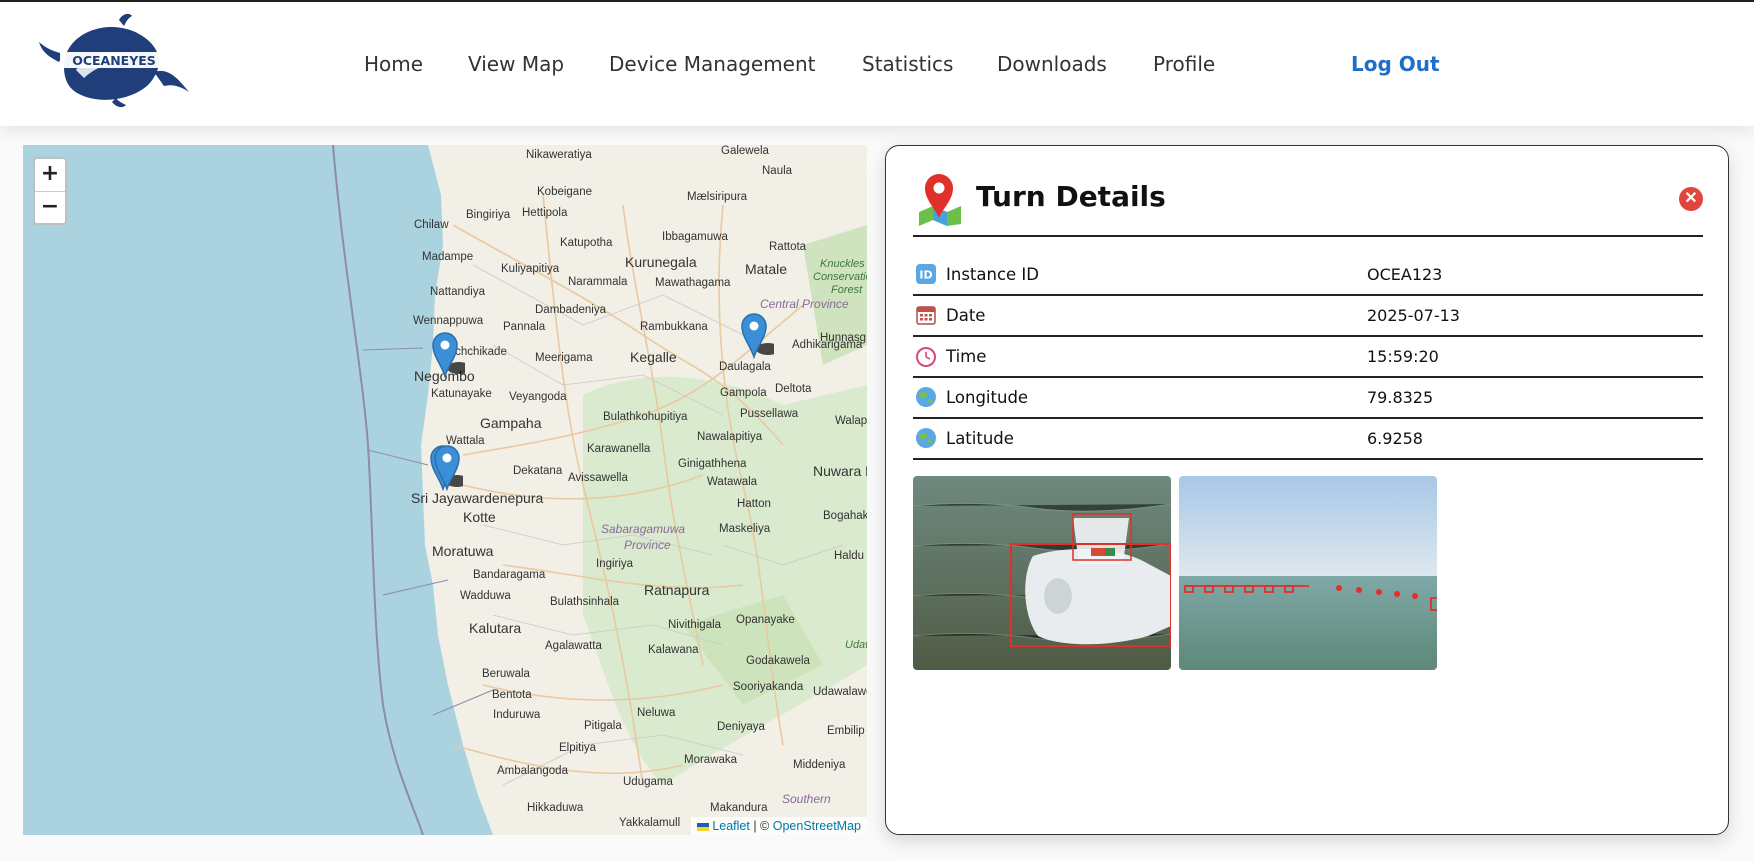 The width and height of the screenshot is (1754, 861). Describe the element at coordinates (827, 345) in the screenshot. I see `map-place: Adhikarigama` at that location.